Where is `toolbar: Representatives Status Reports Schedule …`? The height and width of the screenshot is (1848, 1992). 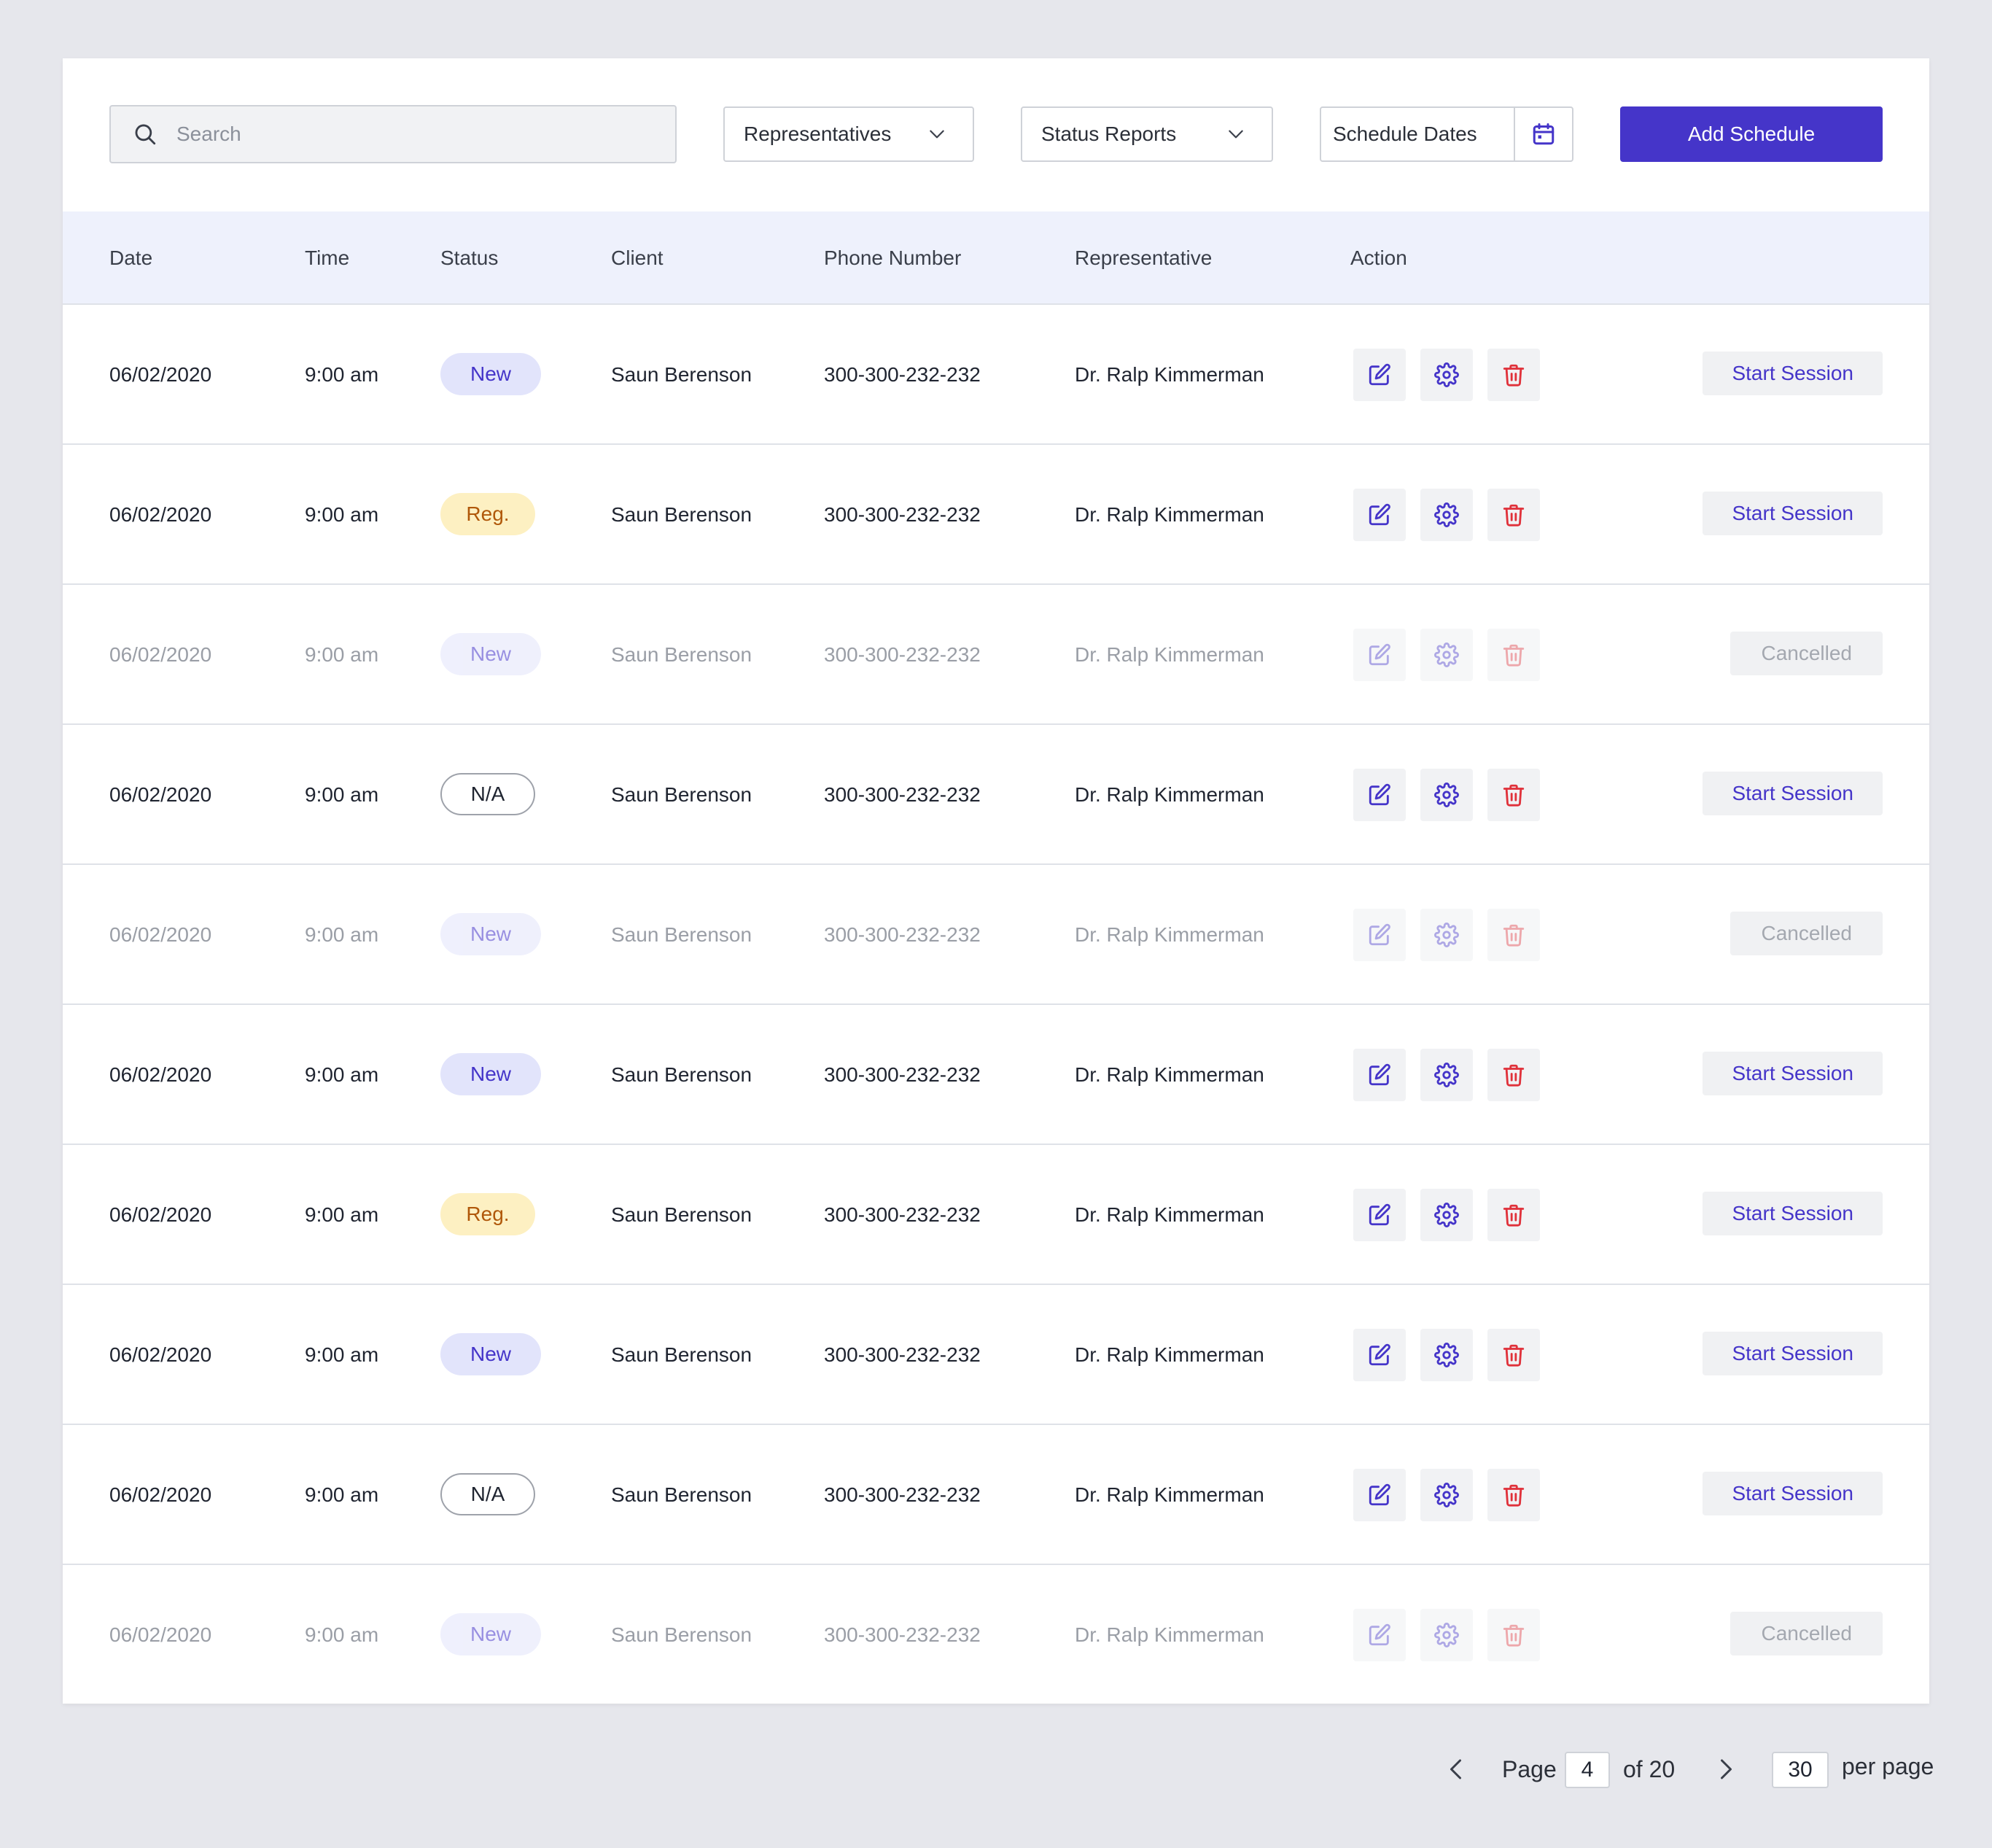 toolbar: Representatives Status Reports Schedule … is located at coordinates (996, 134).